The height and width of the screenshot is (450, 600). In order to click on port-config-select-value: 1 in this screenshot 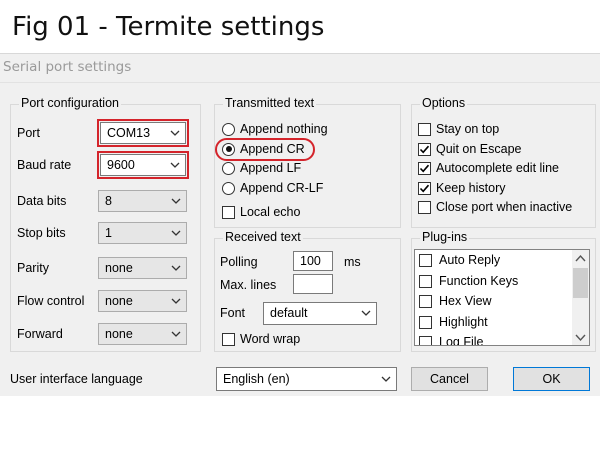, I will do `click(108, 233)`.